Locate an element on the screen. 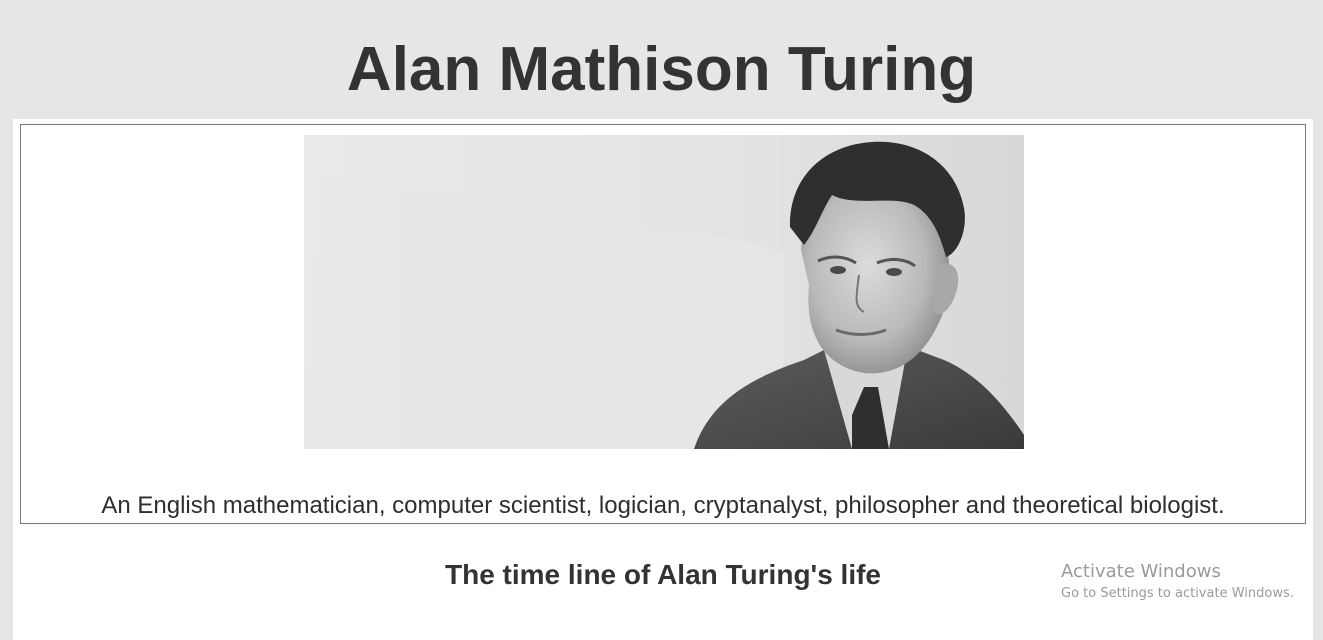 This screenshot has width=1323, height=640. watermark-subtitle: Go to Settings to activate Windows. is located at coordinates (1177, 593).